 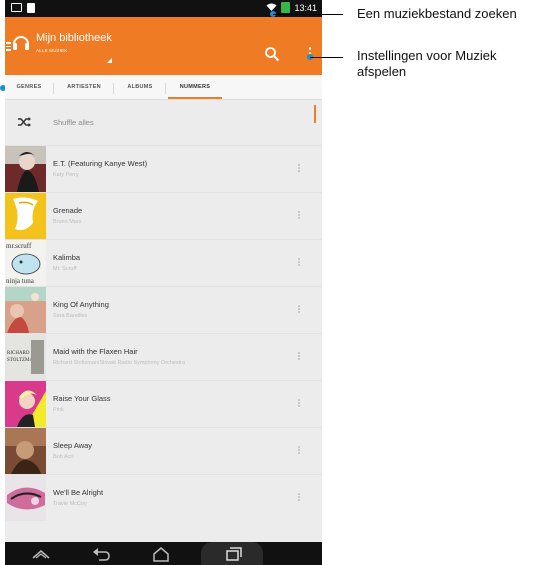 I want to click on callout-settings-line2: afspelen, so click(x=382, y=71).